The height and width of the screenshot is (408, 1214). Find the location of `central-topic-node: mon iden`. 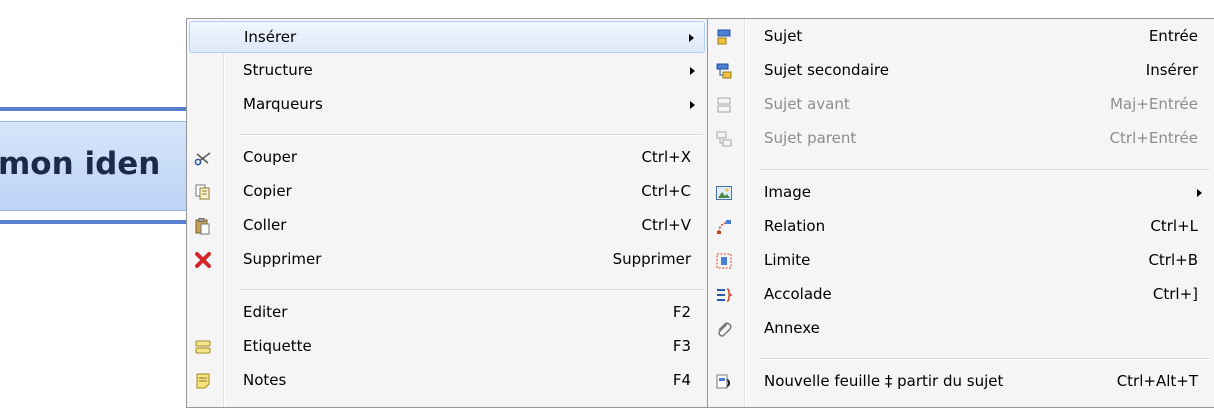

central-topic-node: mon iden is located at coordinates (93, 166).